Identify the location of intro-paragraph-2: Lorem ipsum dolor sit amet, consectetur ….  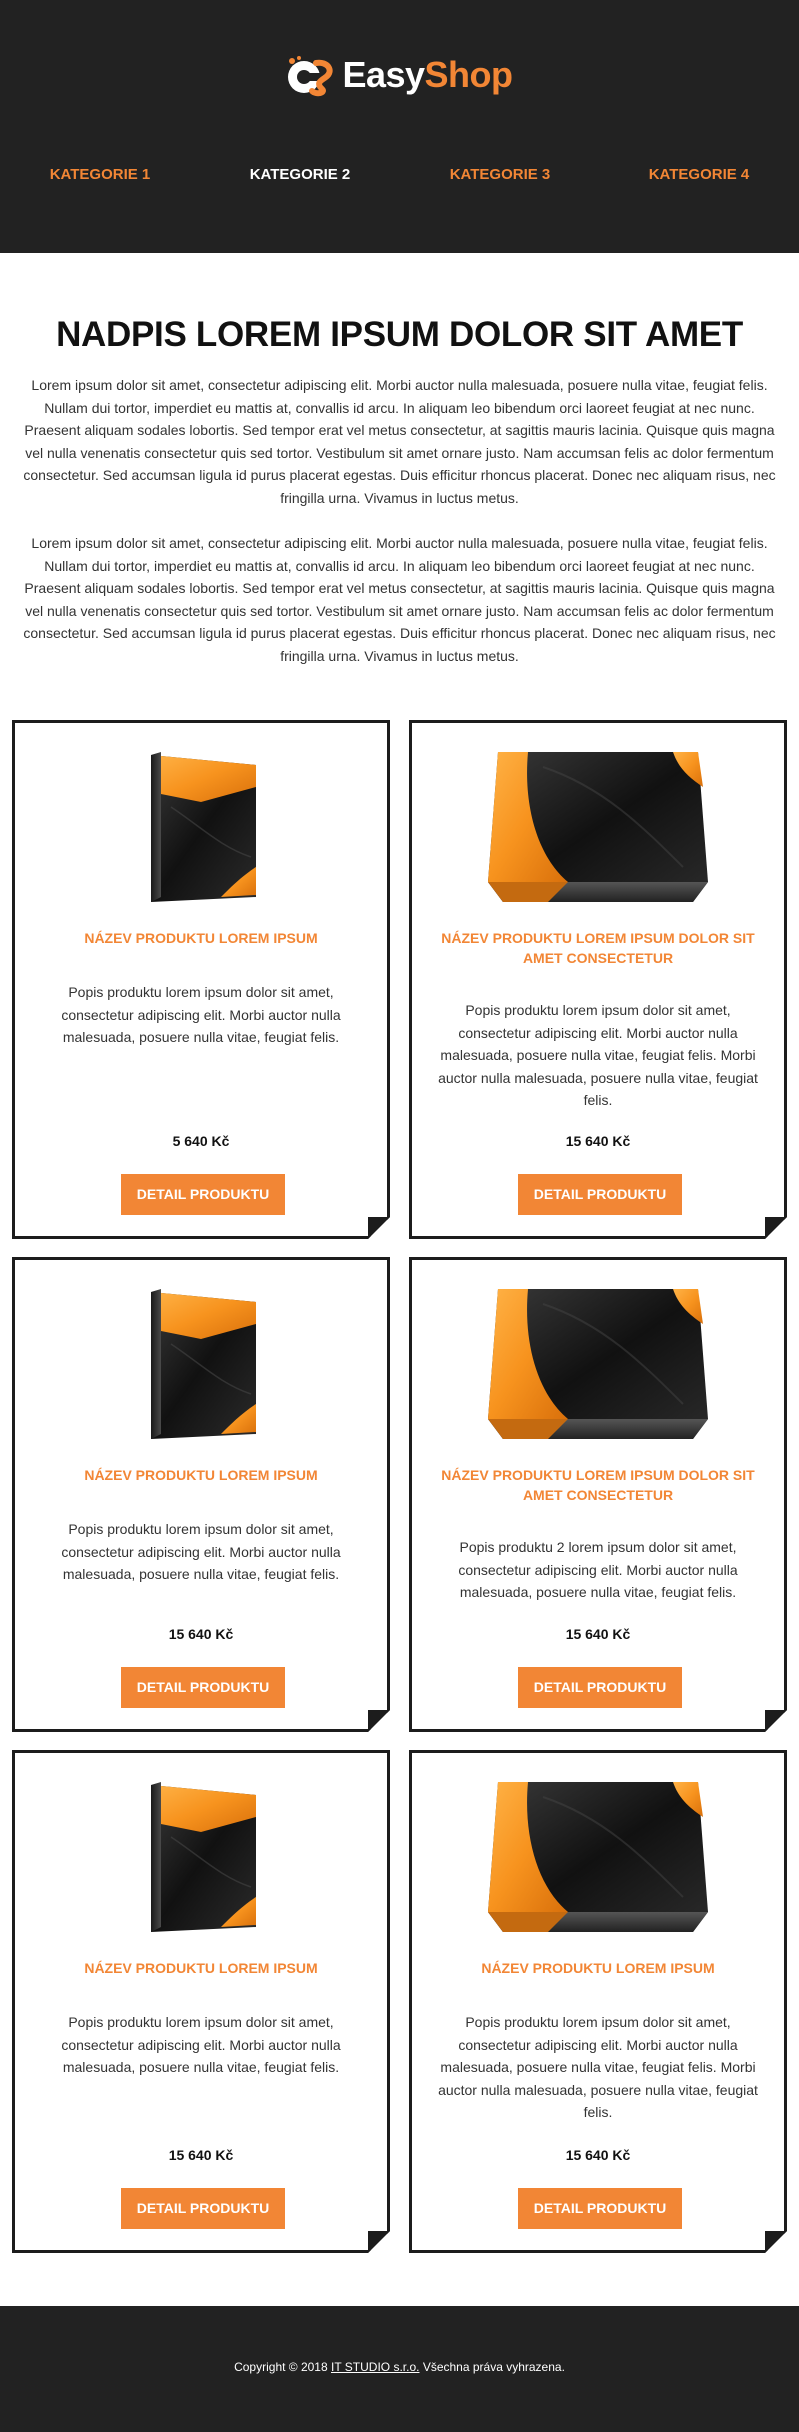
(399, 599).